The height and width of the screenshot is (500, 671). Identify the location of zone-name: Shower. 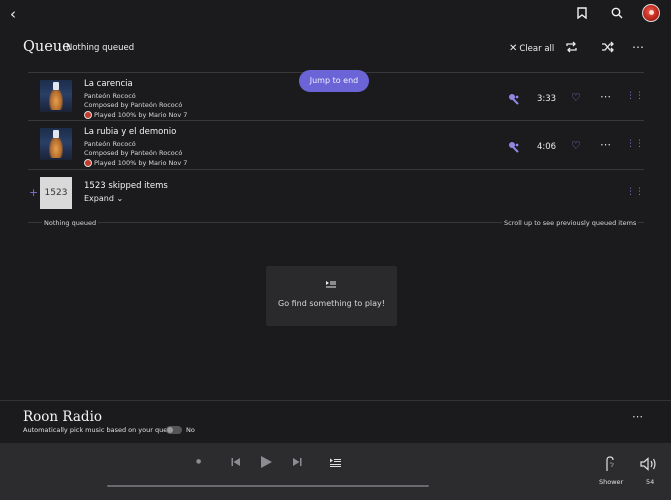
(611, 482).